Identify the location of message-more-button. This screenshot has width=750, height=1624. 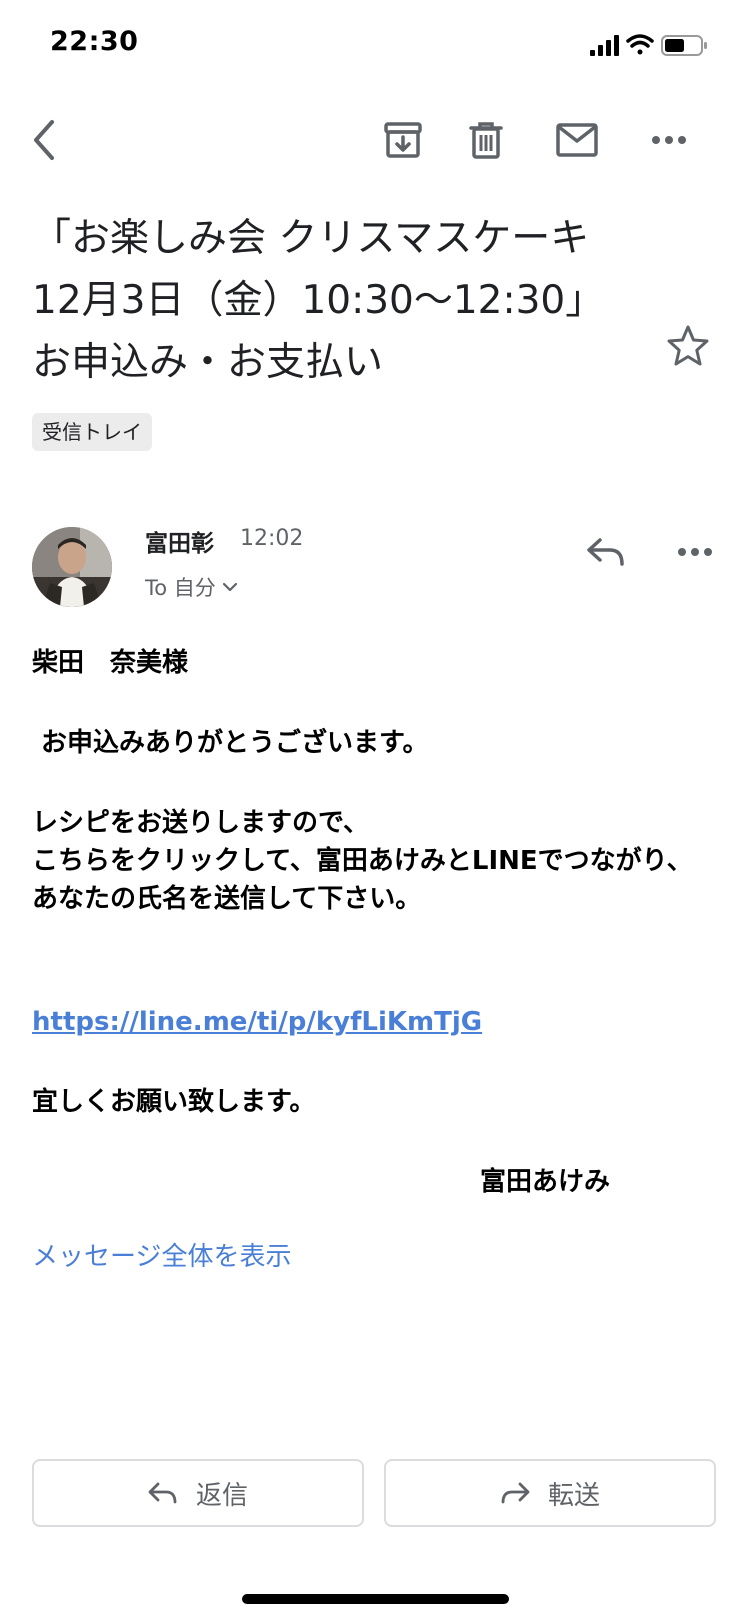
(695, 552).